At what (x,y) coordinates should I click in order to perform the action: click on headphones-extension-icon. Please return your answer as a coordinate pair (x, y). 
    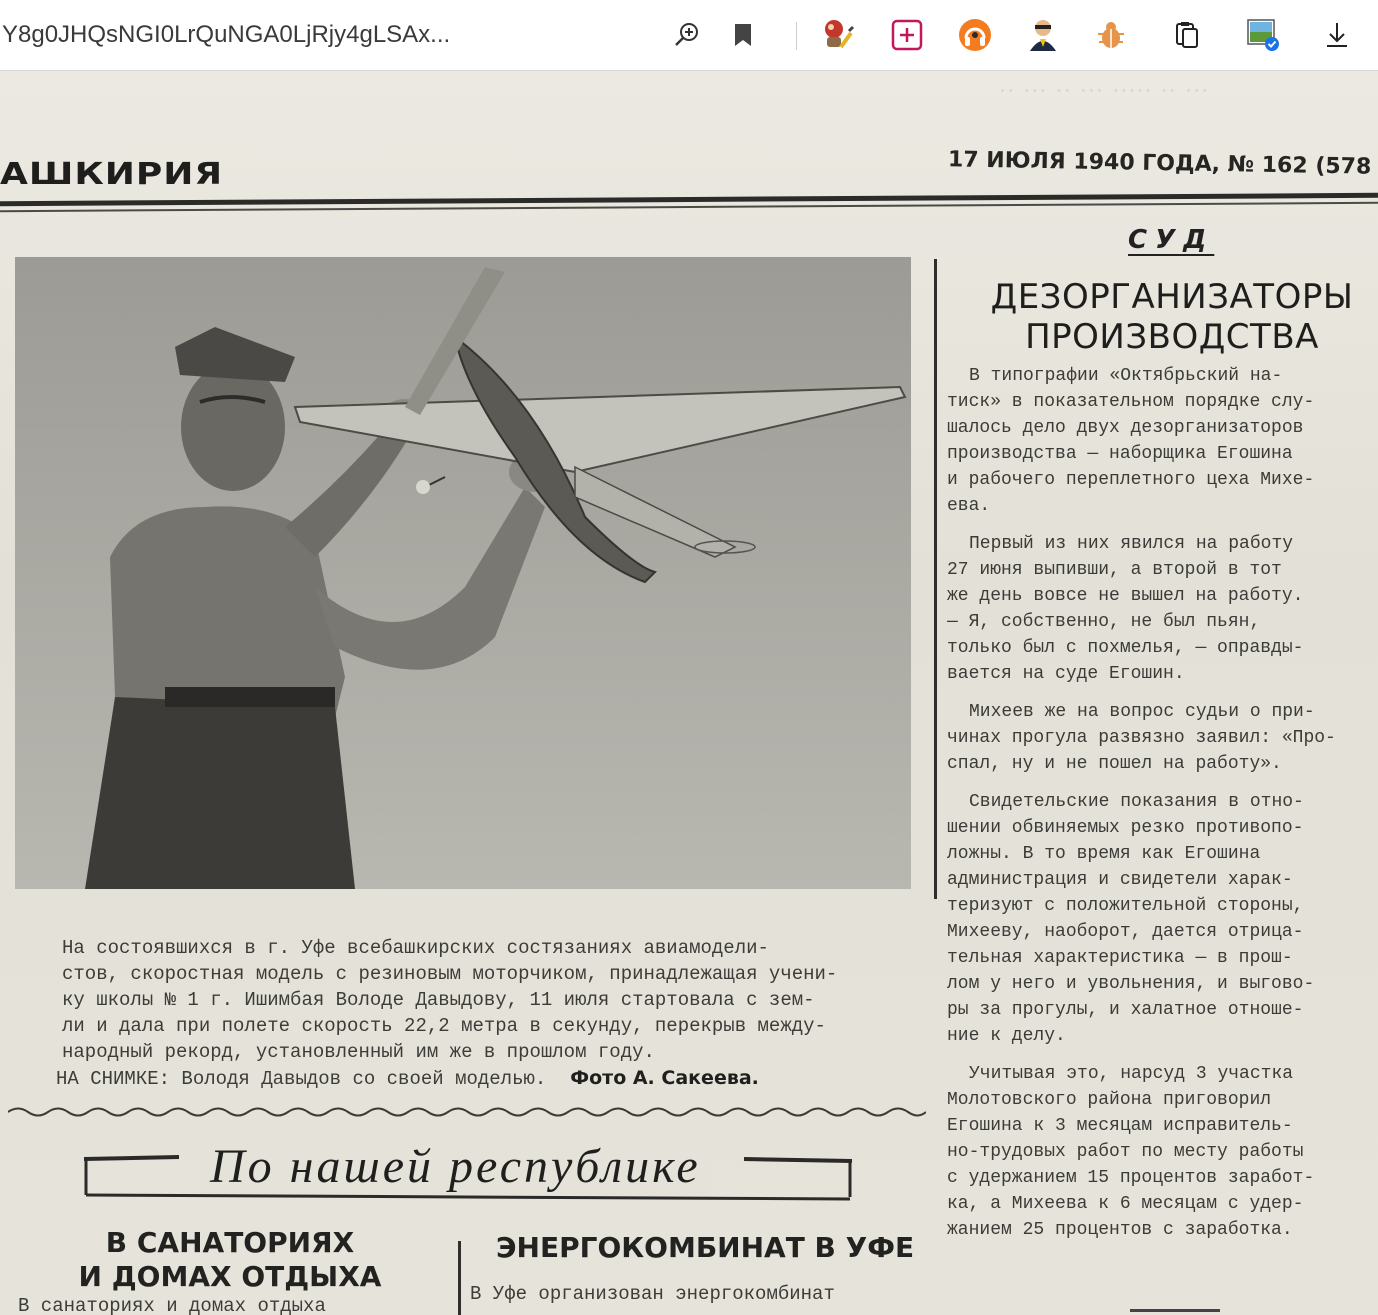
    Looking at the image, I should click on (975, 35).